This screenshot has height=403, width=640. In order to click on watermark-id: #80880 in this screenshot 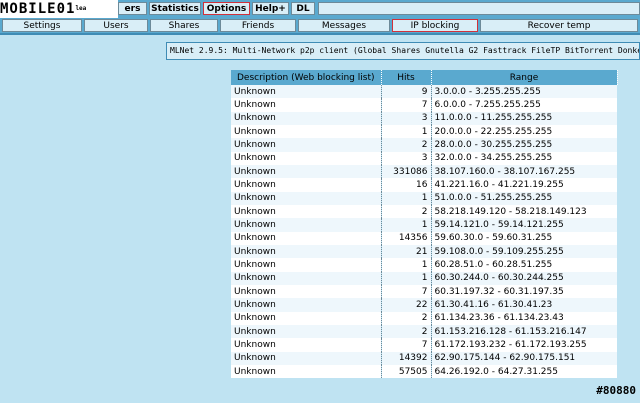, I will do `click(616, 390)`.